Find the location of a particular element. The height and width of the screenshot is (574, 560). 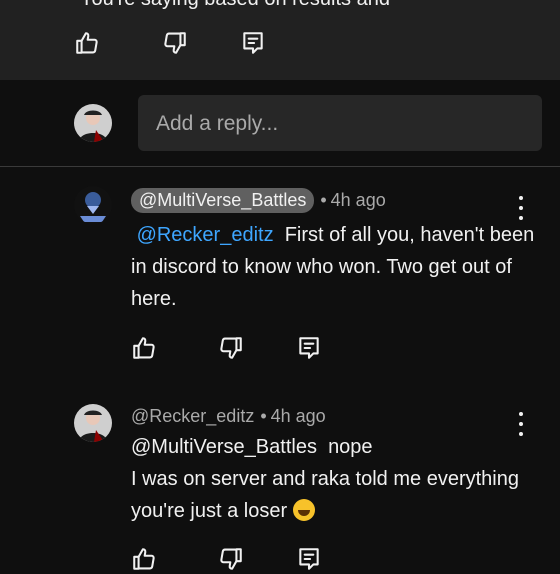

reply-1-meta: @MultiVerse_Battles • 4h ago is located at coordinates (258, 200).